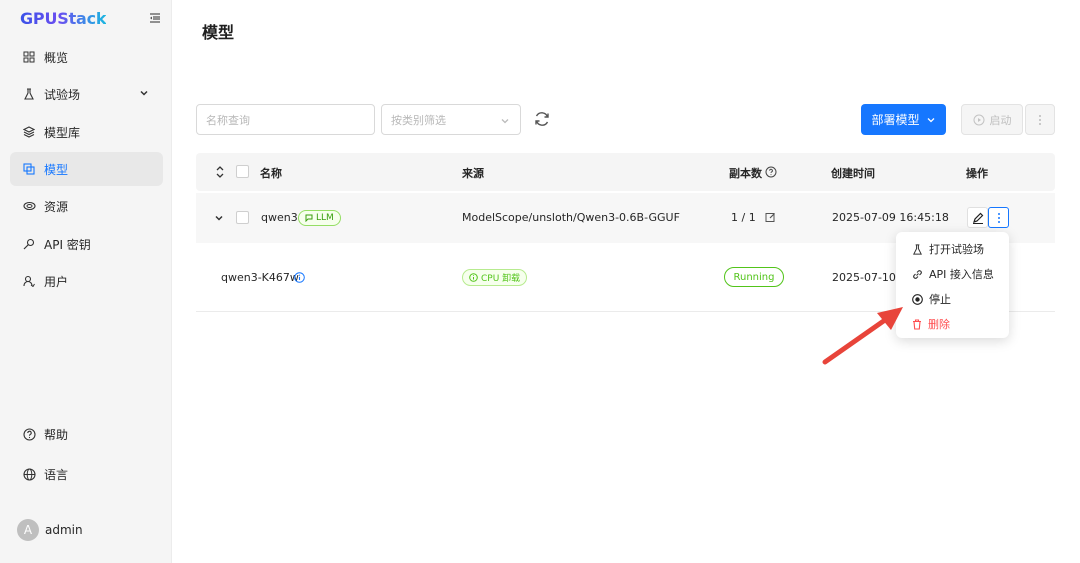 This screenshot has width=1080, height=563. Describe the element at coordinates (1000, 120) in the screenshot. I see `start-label: 启动` at that location.